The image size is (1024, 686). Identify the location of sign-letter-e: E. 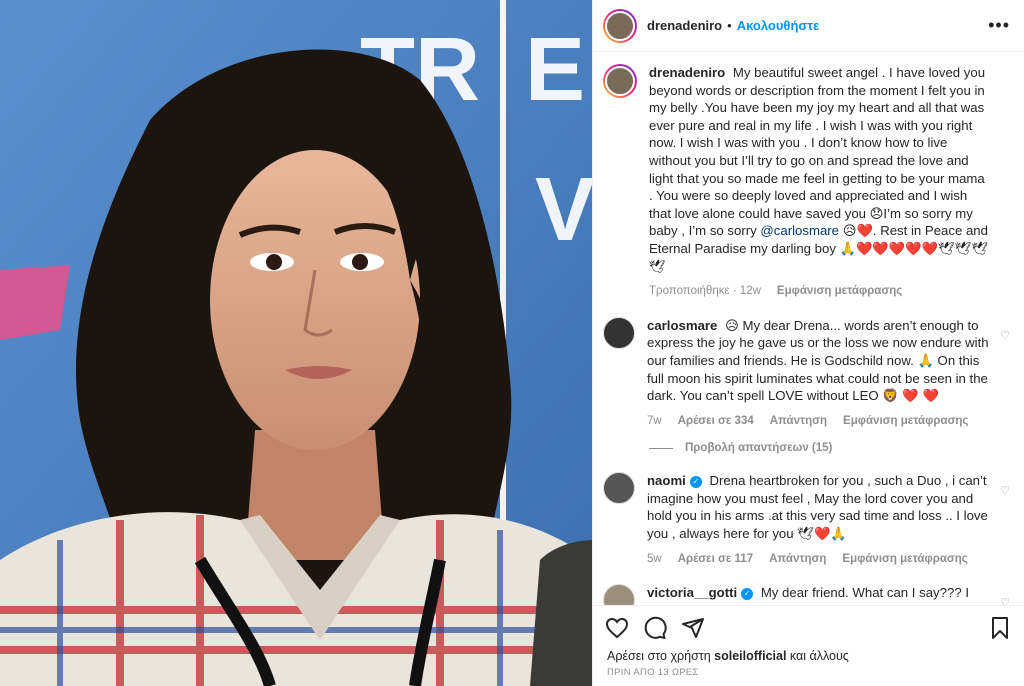
(555, 70).